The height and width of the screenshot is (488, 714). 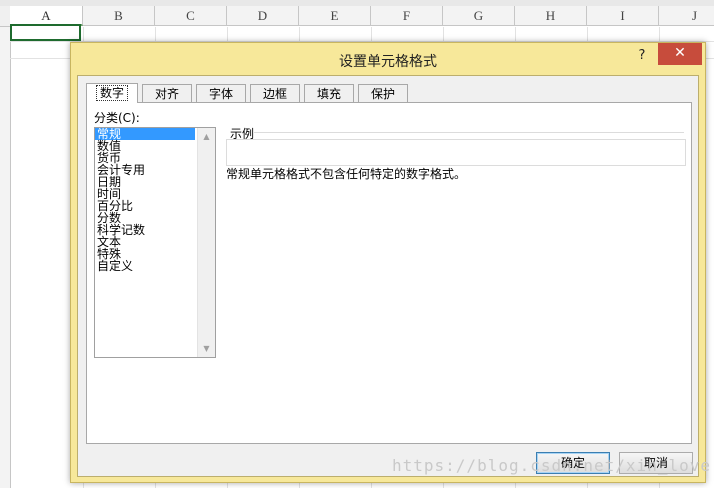 I want to click on sample-group: 示例, so click(x=456, y=145).